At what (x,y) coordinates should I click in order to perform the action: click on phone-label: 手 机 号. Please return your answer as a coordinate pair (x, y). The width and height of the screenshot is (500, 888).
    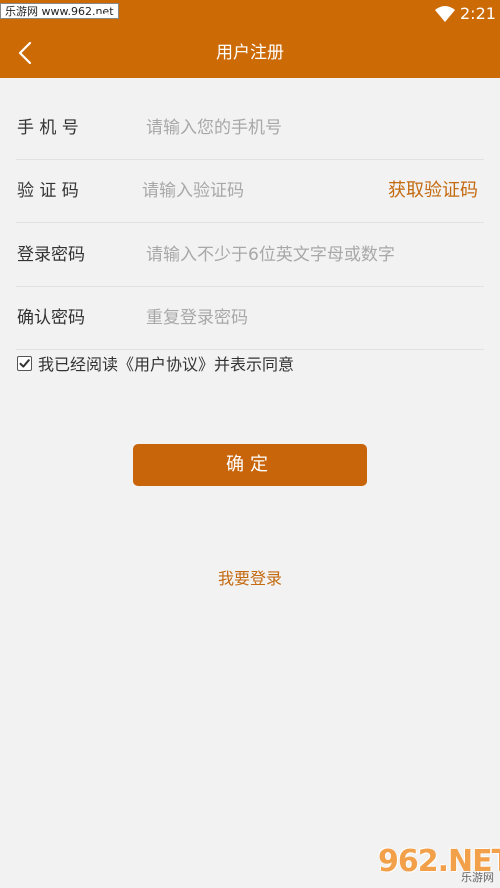
    Looking at the image, I should click on (48, 128).